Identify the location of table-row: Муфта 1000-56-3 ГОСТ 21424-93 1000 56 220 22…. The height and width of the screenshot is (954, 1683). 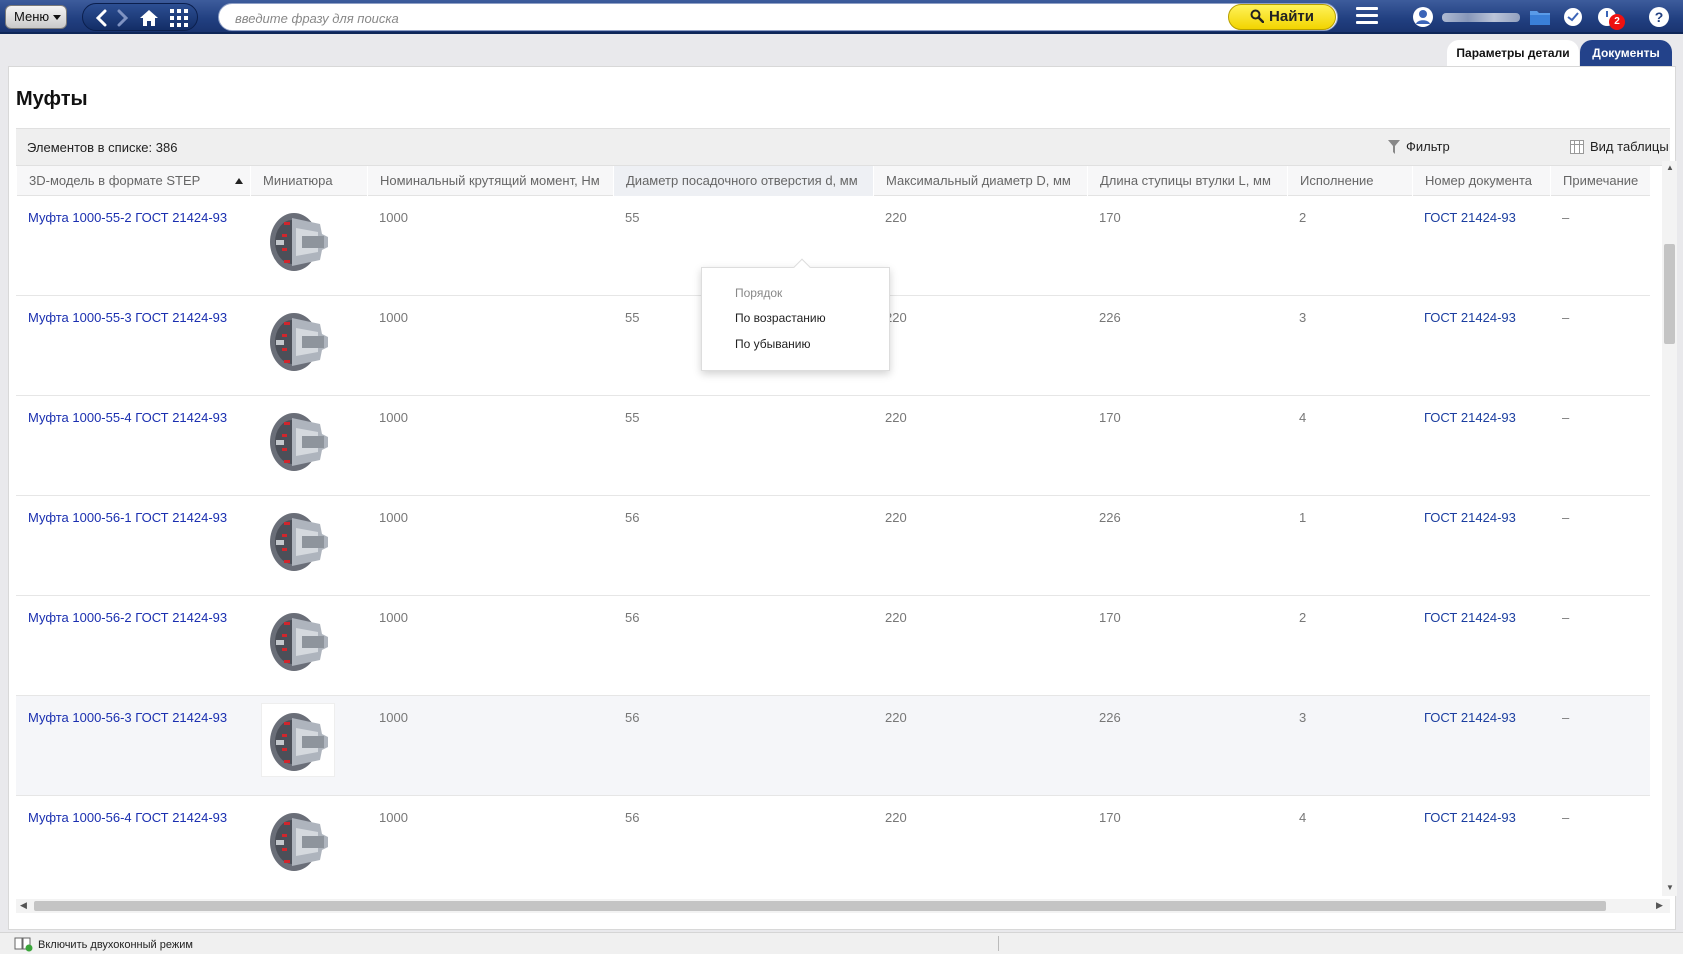
(833, 746).